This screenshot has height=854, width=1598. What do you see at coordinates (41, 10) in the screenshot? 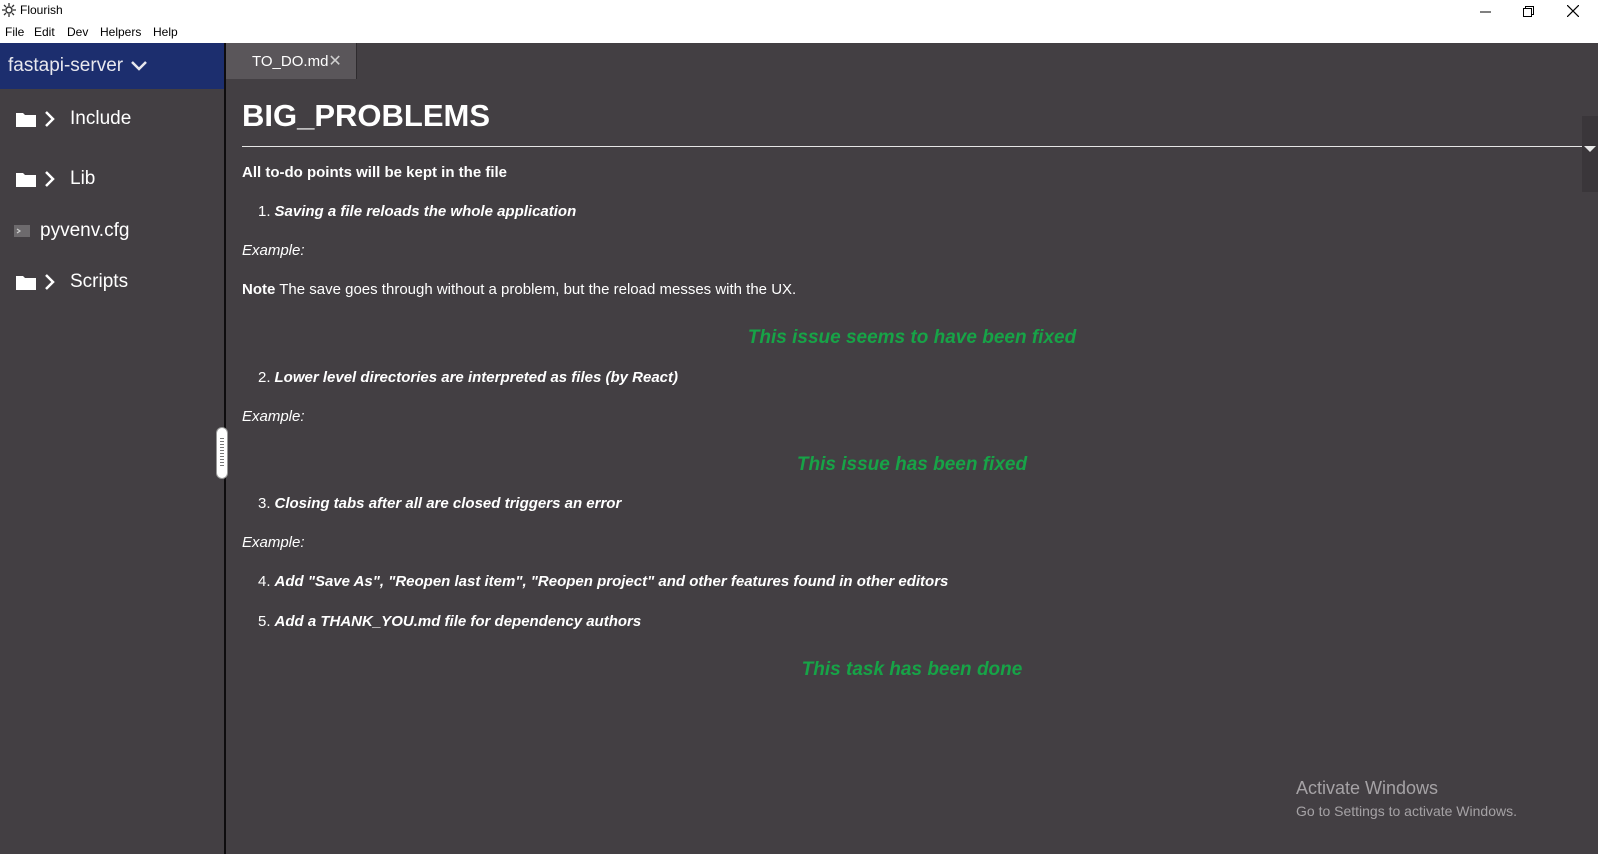
I see `window-title: Flourish` at bounding box center [41, 10].